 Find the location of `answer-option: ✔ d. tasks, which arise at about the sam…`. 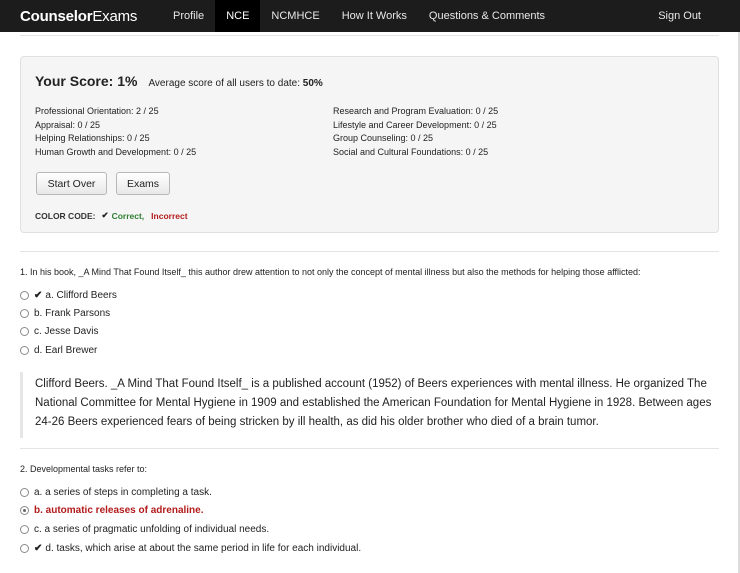

answer-option: ✔ d. tasks, which arise at about the sam… is located at coordinates (190, 548).